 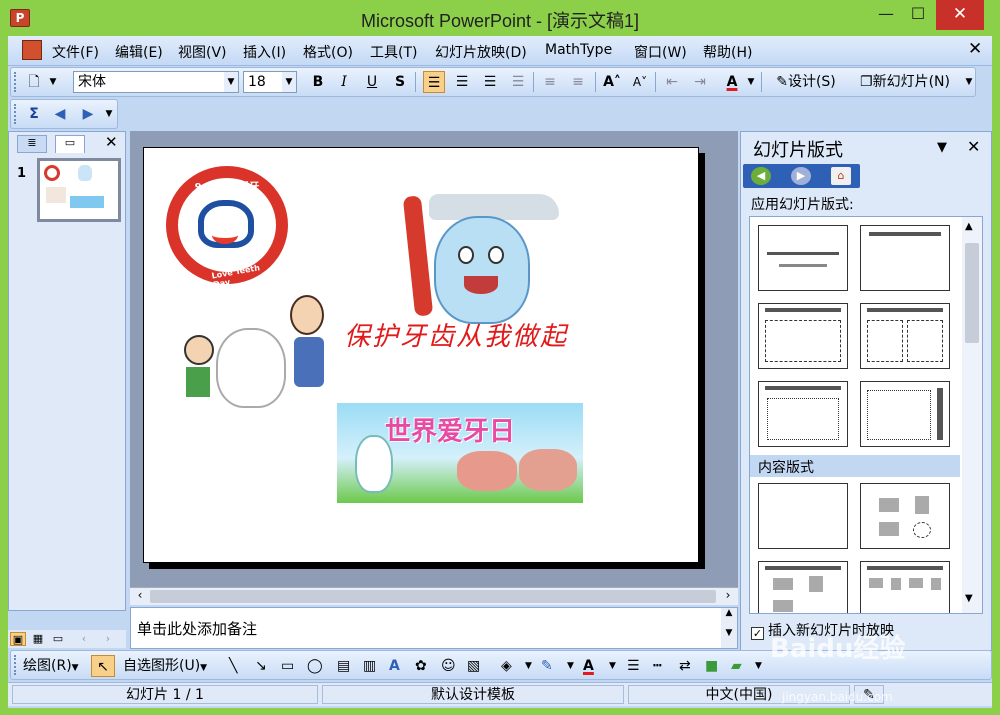 I want to click on font-size-combo: 18 ▼, so click(x=270, y=82).